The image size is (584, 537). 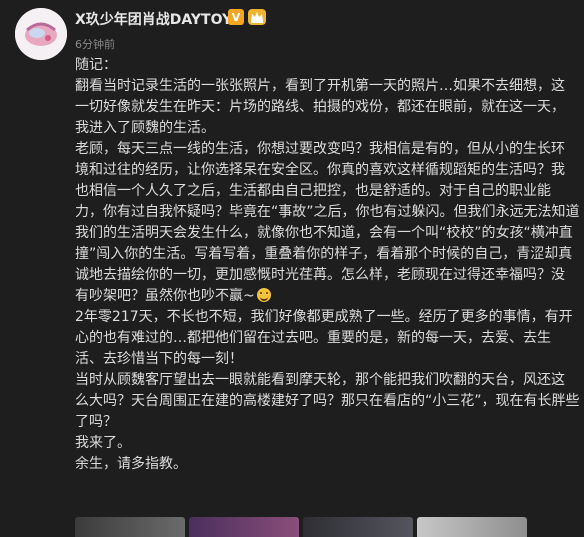 I want to click on post-line: 我进入了顾魏的生活。, so click(x=145, y=128).